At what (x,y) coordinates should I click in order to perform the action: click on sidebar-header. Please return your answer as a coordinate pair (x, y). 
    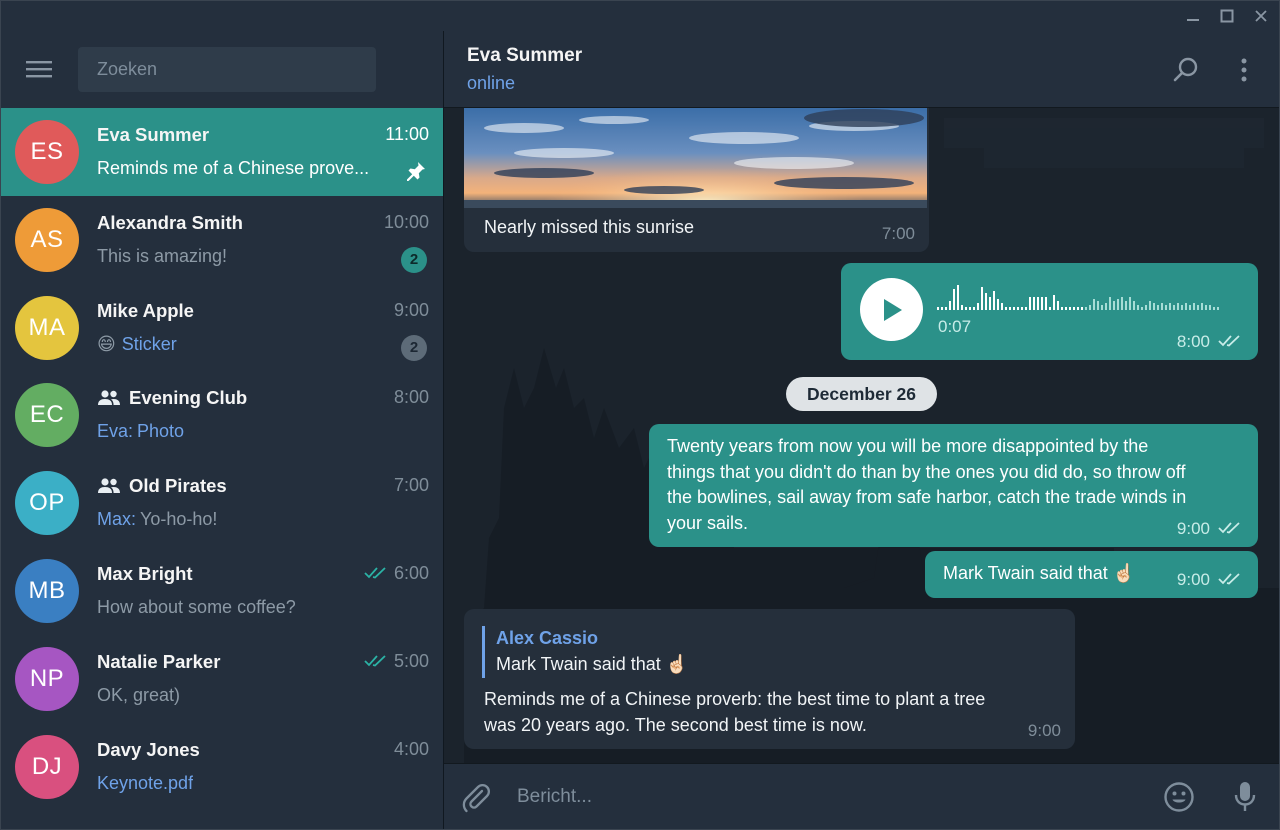
    Looking at the image, I should click on (222, 69).